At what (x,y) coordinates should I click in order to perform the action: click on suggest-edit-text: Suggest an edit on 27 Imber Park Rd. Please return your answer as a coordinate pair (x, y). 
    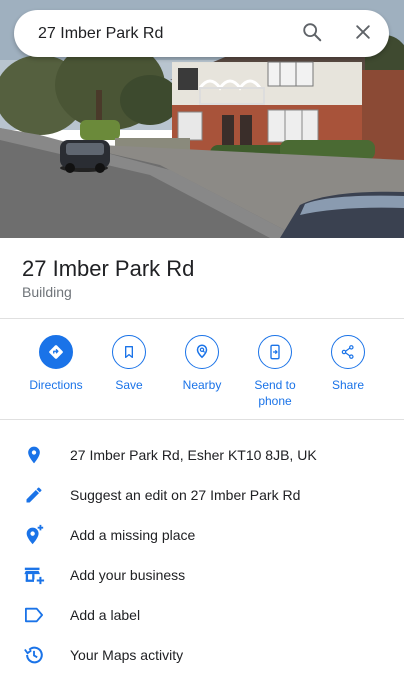
    Looking at the image, I should click on (185, 495).